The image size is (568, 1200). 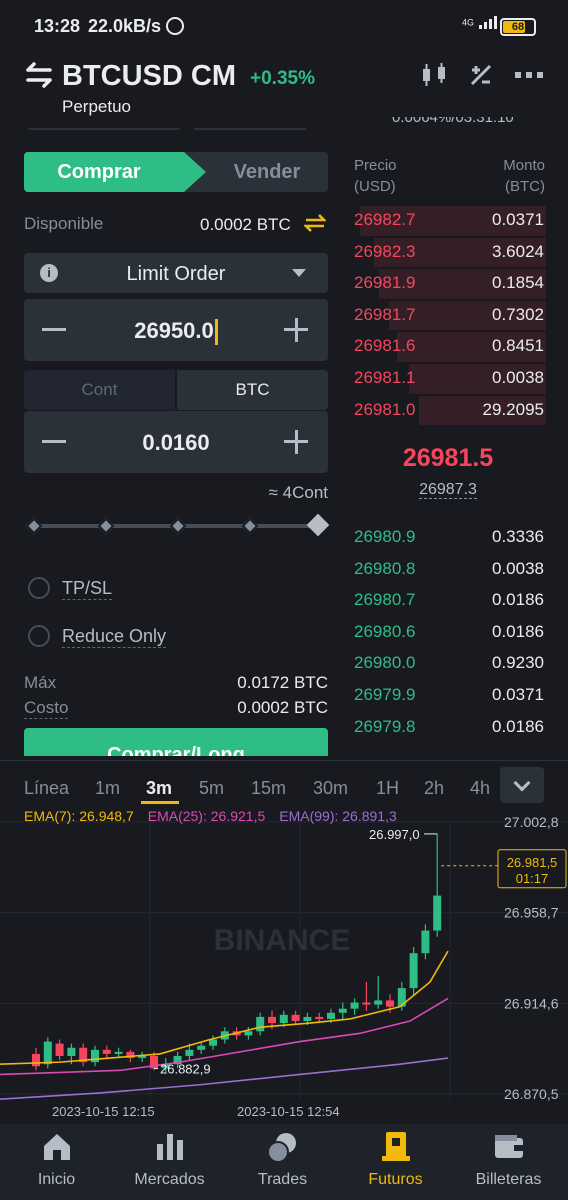 What do you see at coordinates (385, 346) in the screenshot?
I see `ask-price: 26981.6` at bounding box center [385, 346].